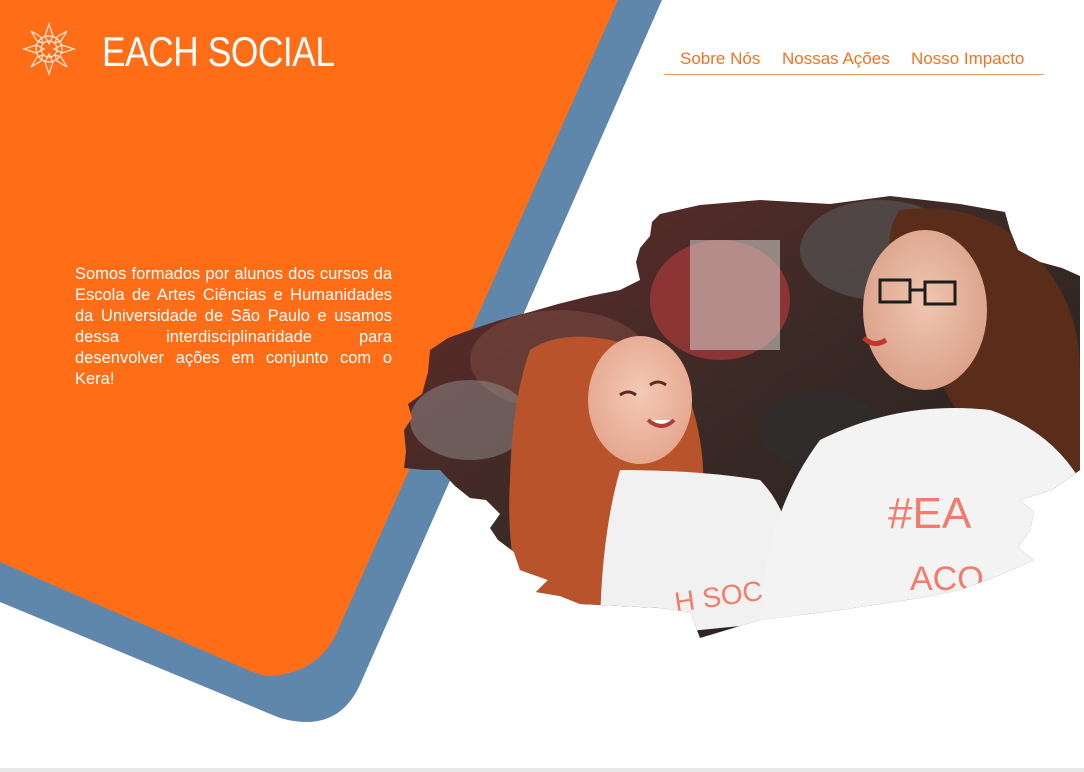 The height and width of the screenshot is (772, 1084). Describe the element at coordinates (967, 59) in the screenshot. I see `nav-link-nosso-impacto: Nosso Impacto` at that location.